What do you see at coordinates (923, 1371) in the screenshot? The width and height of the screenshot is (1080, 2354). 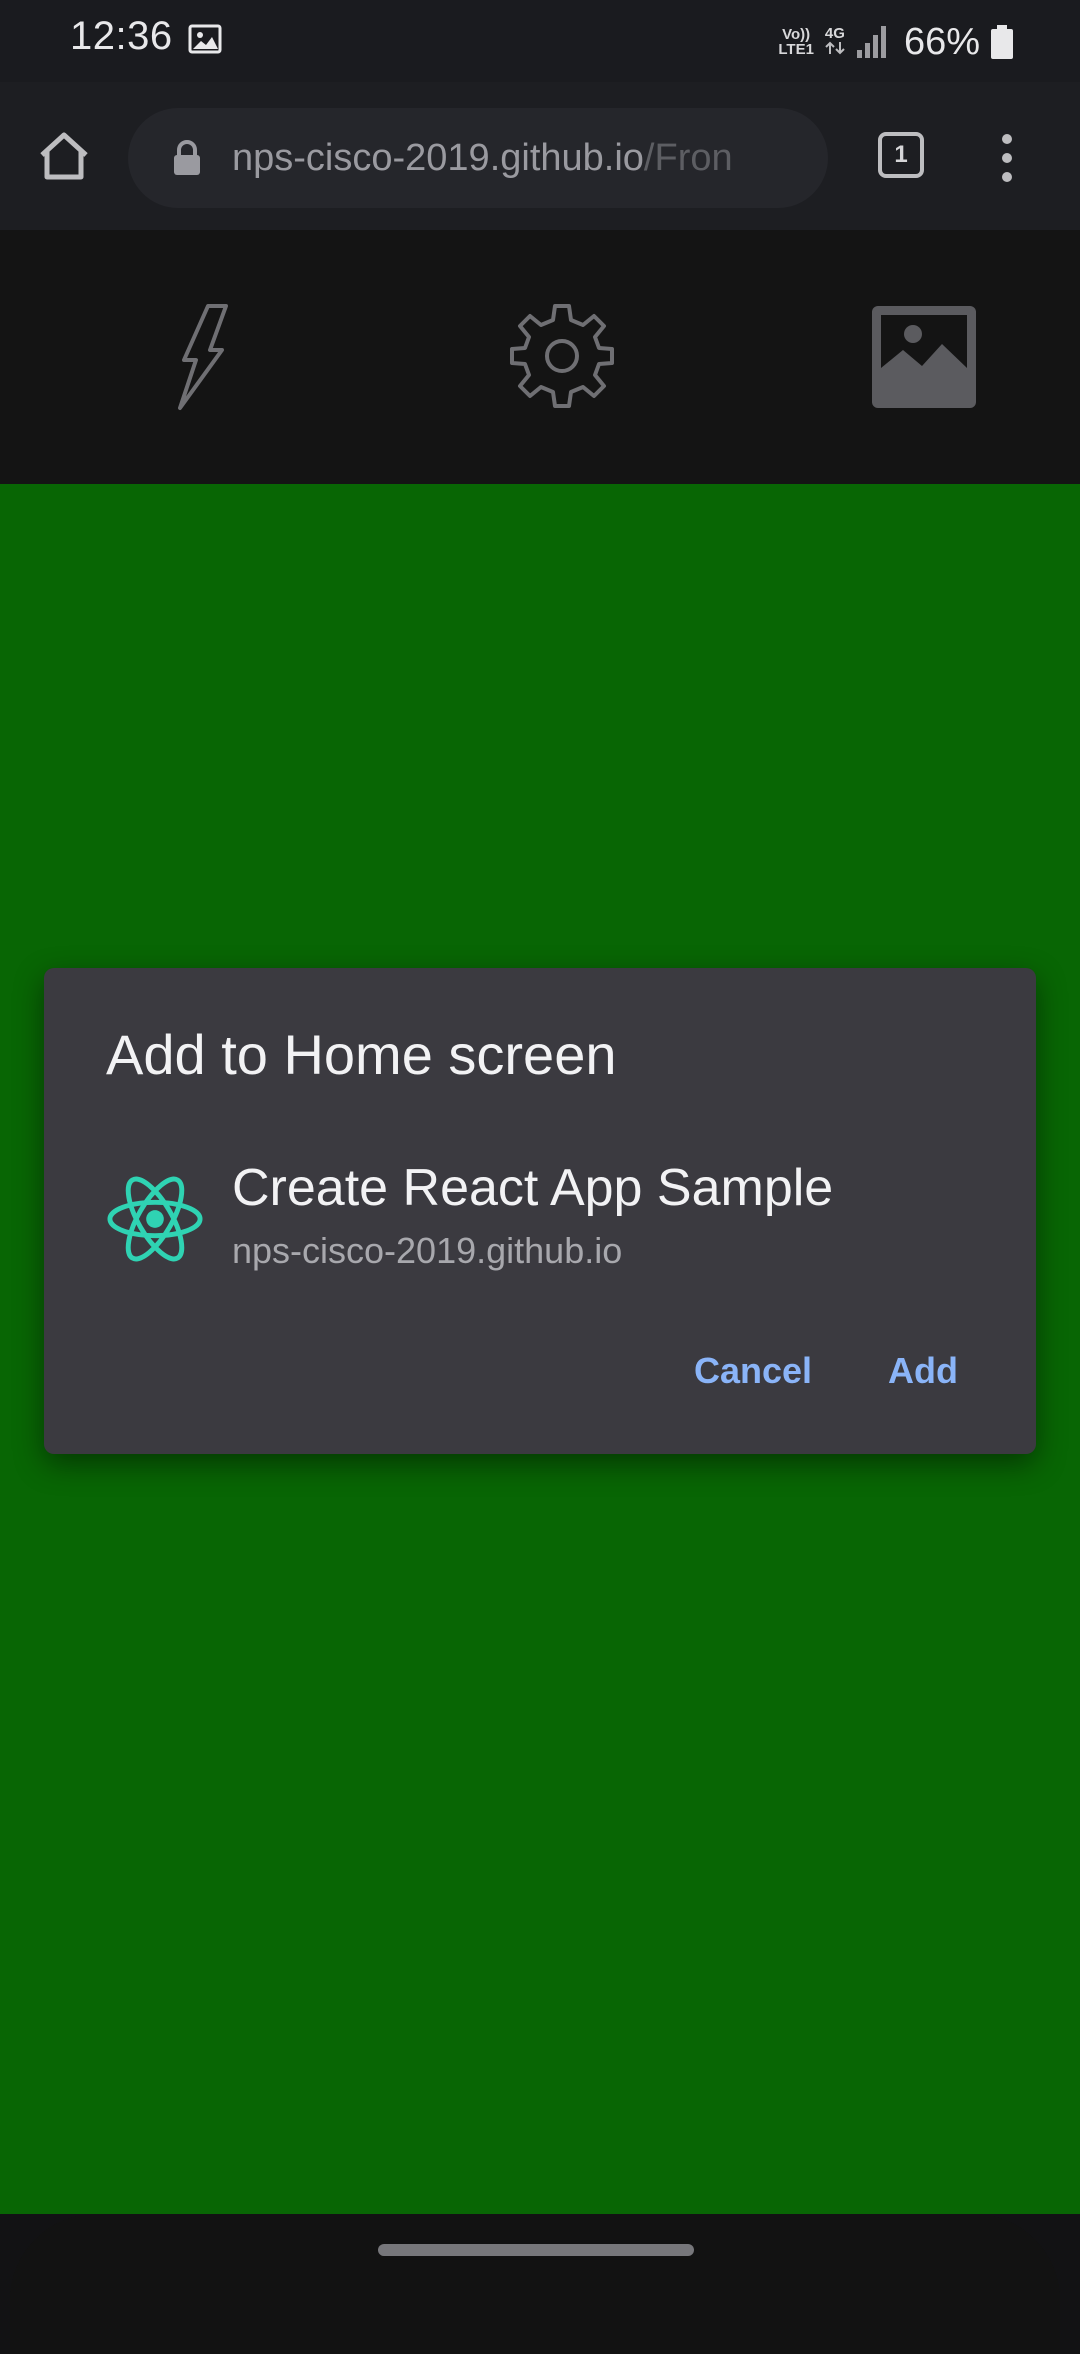 I see `add-button: Add` at bounding box center [923, 1371].